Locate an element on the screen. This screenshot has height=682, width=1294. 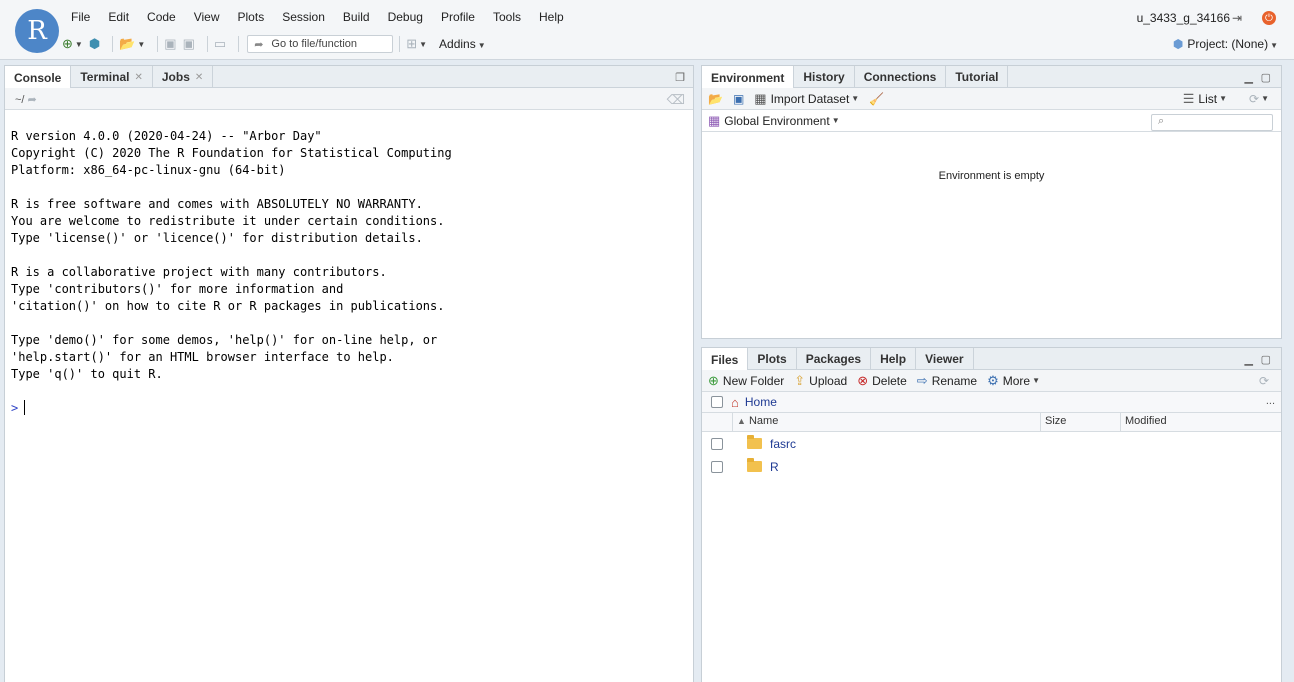
tab-tutorial: Tutorial is located at coordinates (977, 77).